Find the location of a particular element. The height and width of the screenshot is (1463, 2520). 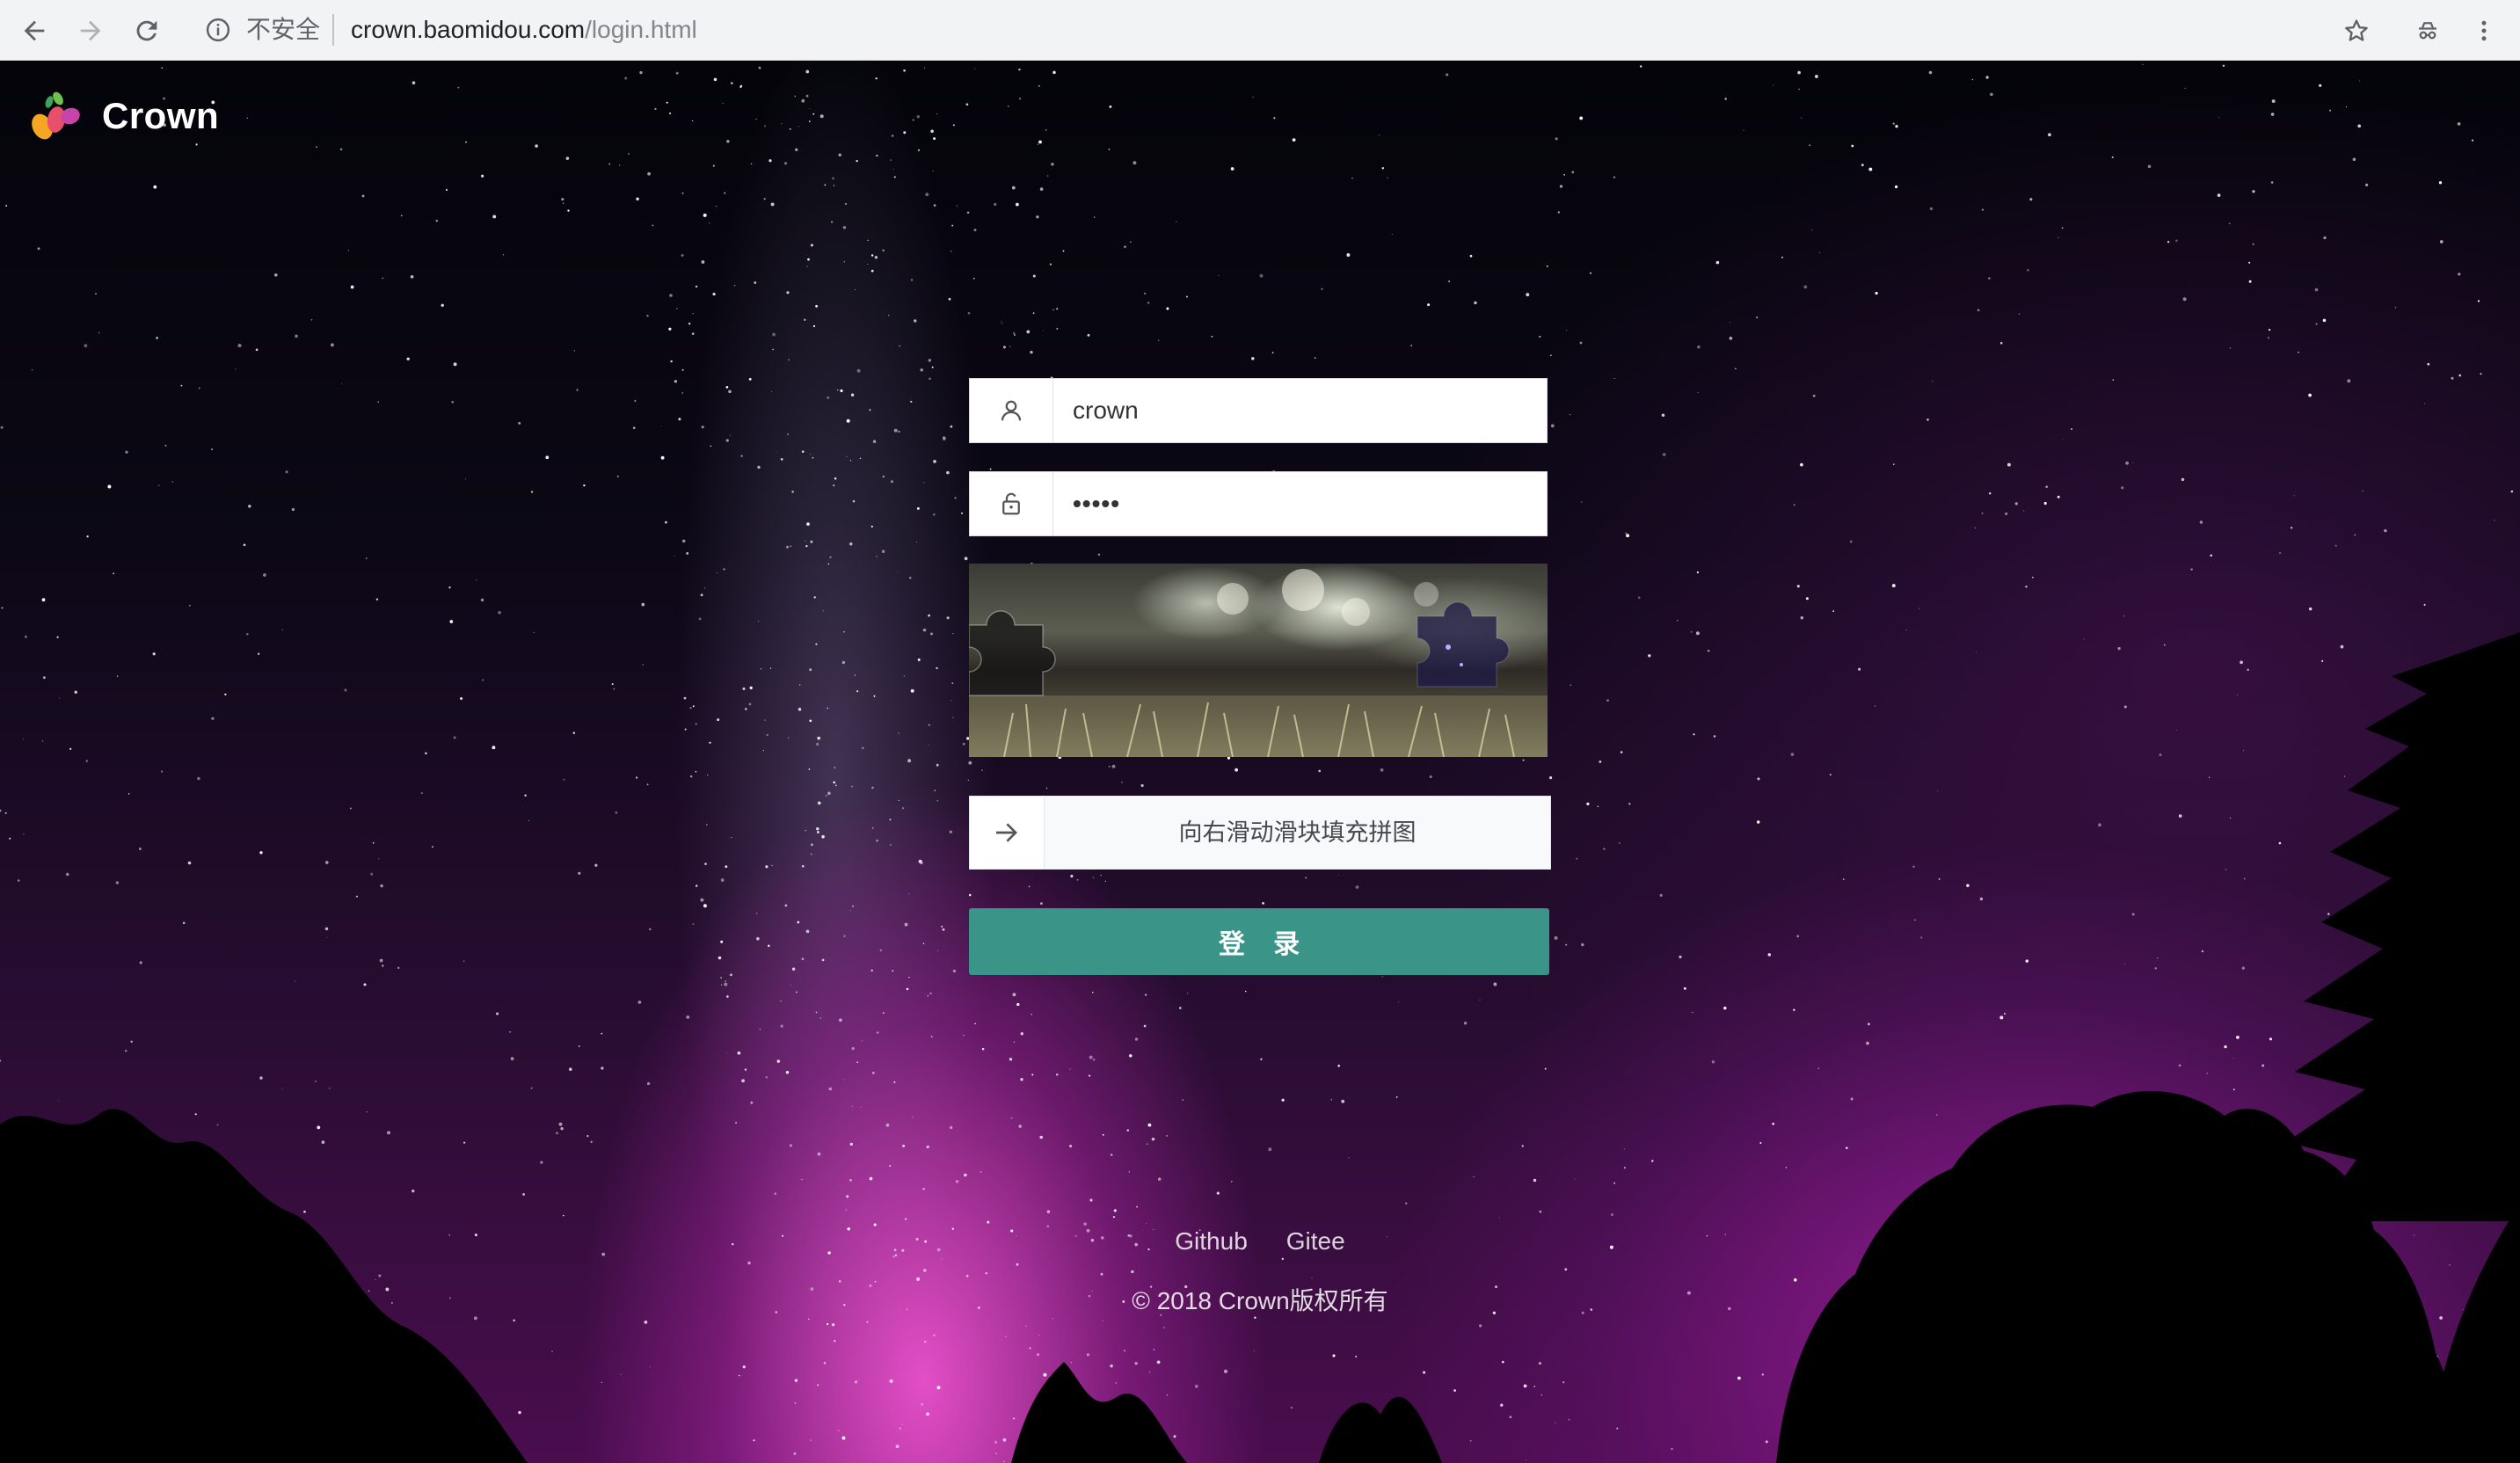

copyright-text: © 2018 Crown版权所有 is located at coordinates (1260, 1300).